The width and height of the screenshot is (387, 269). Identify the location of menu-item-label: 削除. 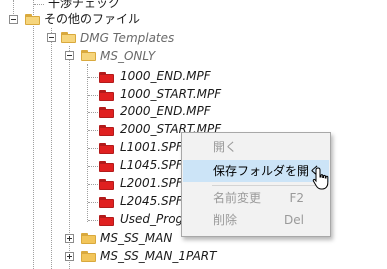
(225, 220).